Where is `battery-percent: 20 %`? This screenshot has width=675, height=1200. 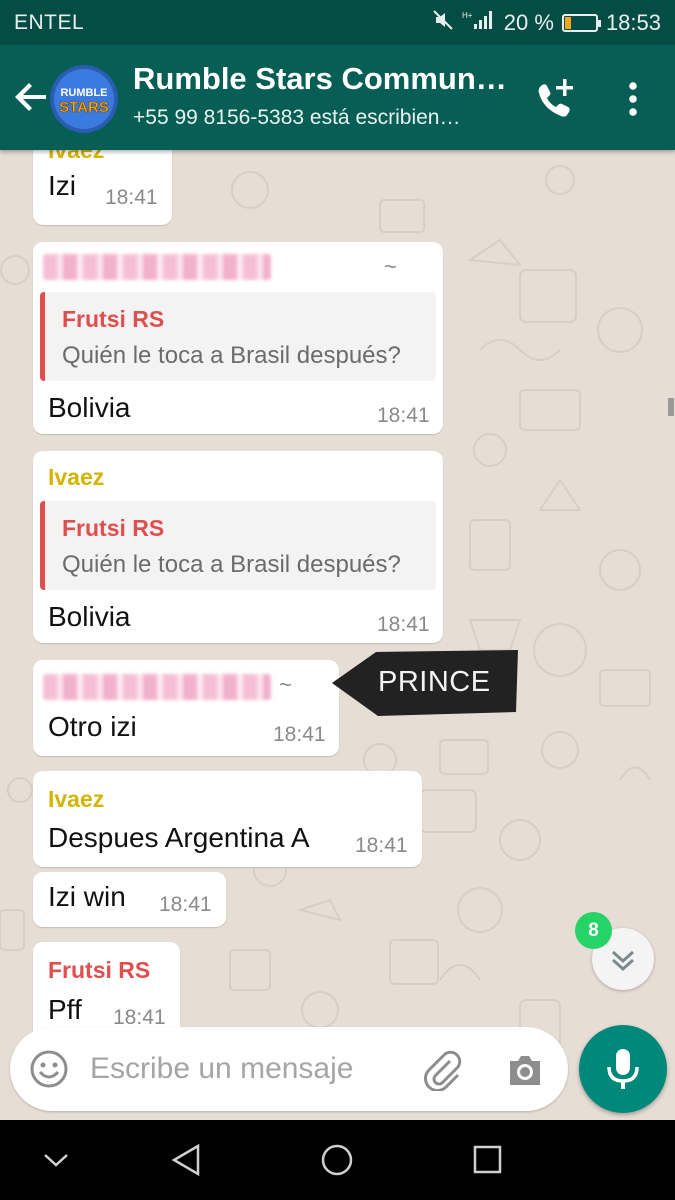
battery-percent: 20 % is located at coordinates (528, 22).